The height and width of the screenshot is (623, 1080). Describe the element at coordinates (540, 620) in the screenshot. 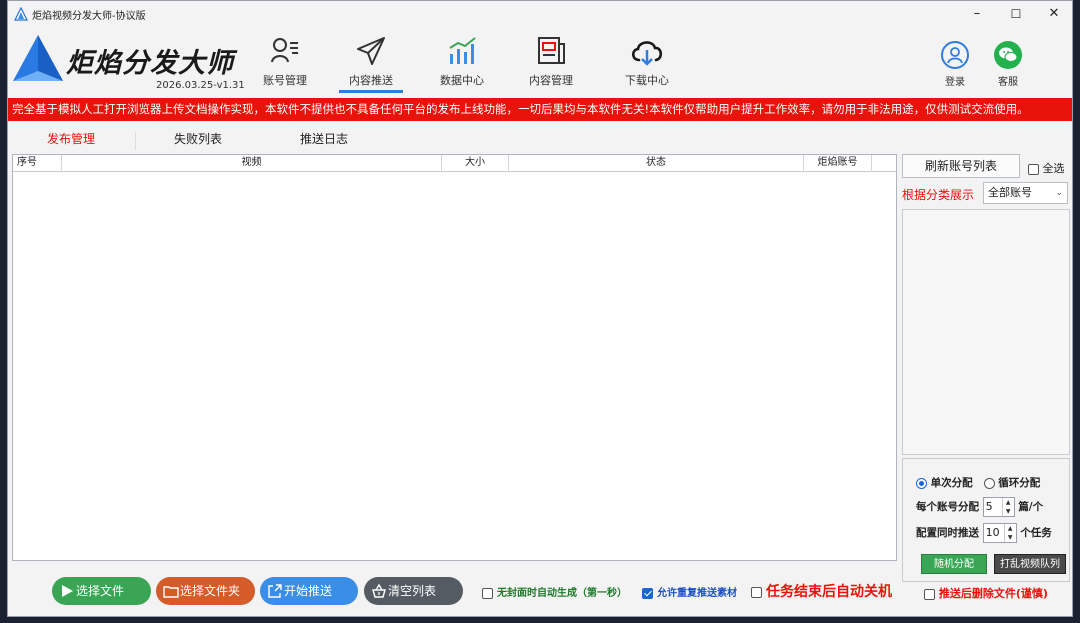

I see `taskbar-strip` at that location.